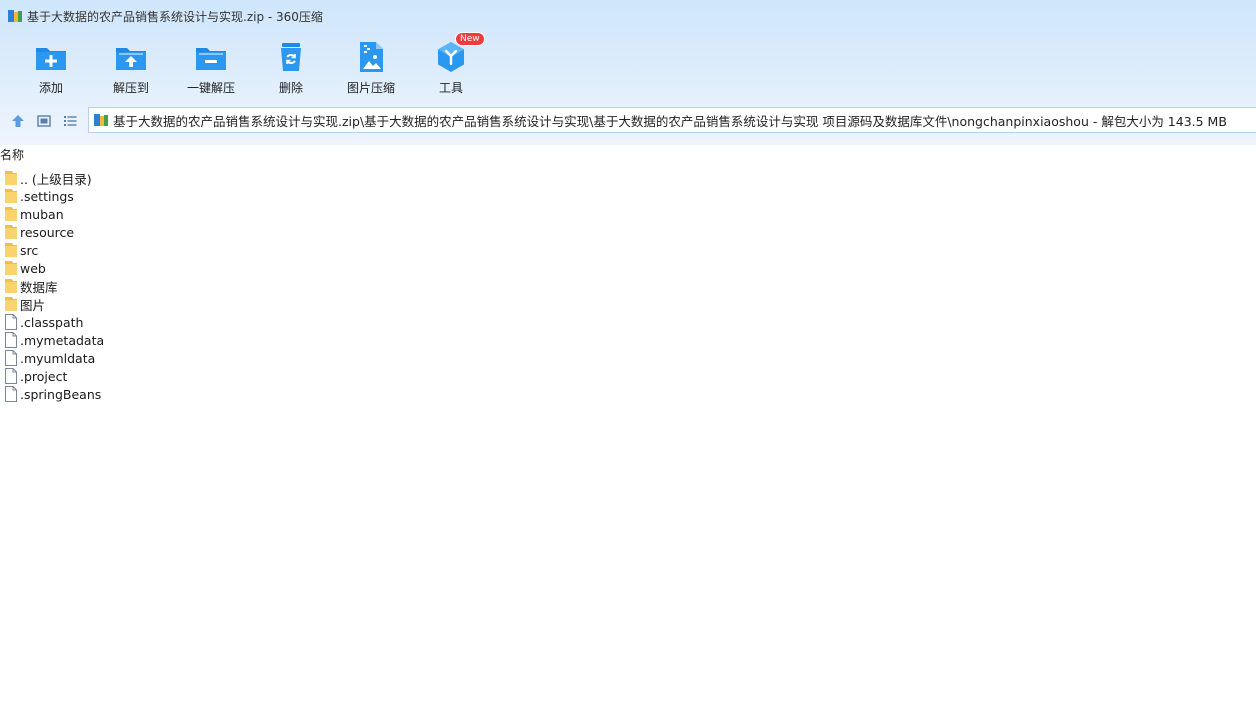  I want to click on file-name: 数据库, so click(39, 287).